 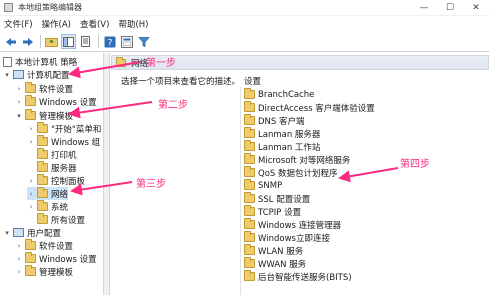 I want to click on menu-help: 帮助(H), so click(x=133, y=24).